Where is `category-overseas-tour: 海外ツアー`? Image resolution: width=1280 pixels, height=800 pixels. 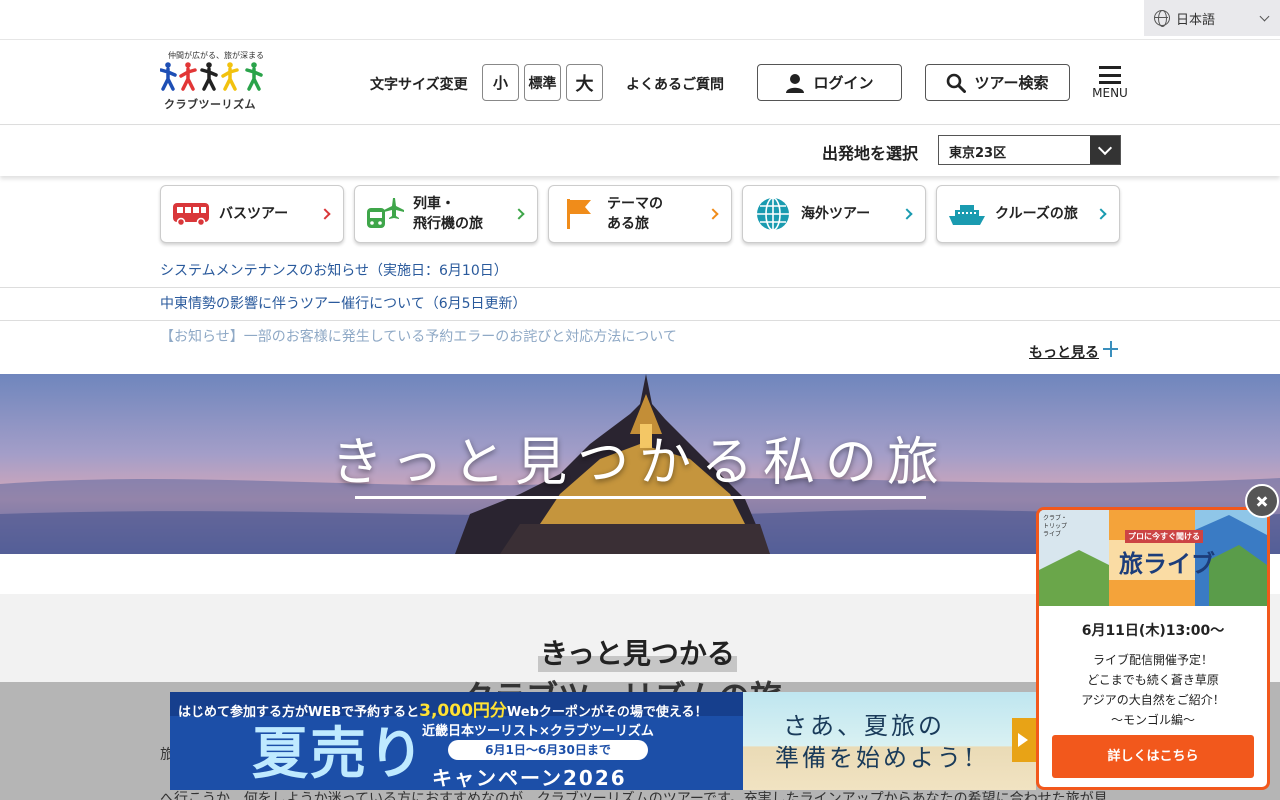 category-overseas-tour: 海外ツアー is located at coordinates (834, 214).